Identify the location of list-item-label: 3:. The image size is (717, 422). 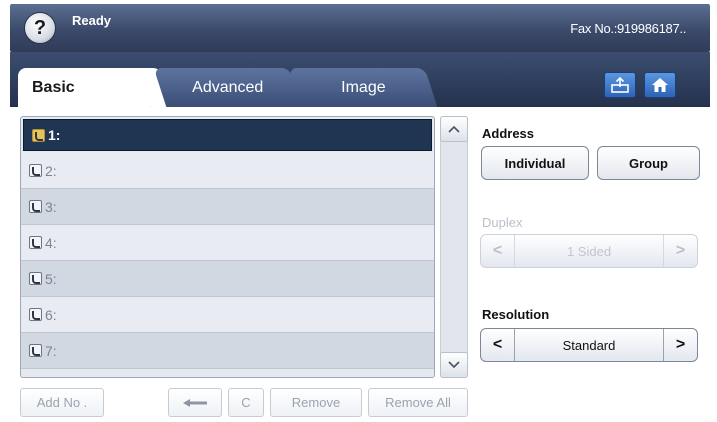
(51, 206).